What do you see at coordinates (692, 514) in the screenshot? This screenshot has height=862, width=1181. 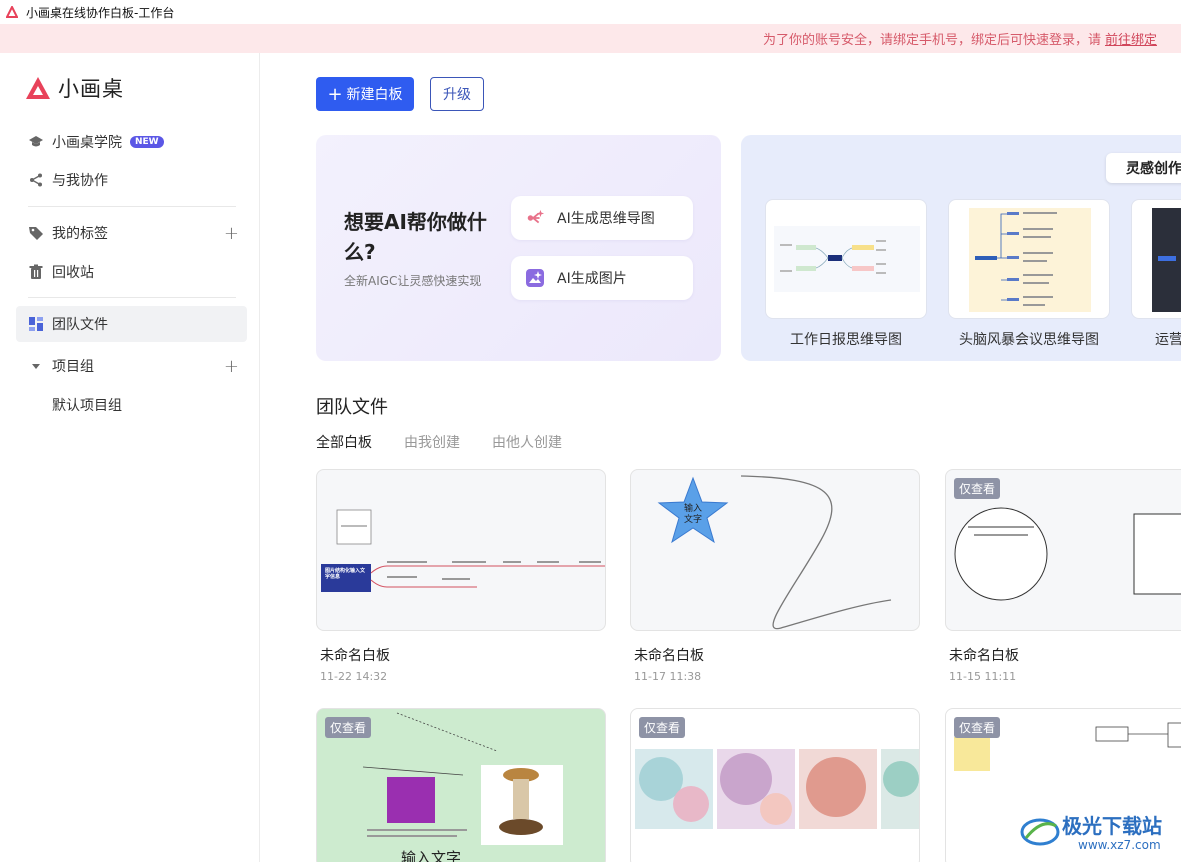 I see `star-text: 输入文字` at bounding box center [692, 514].